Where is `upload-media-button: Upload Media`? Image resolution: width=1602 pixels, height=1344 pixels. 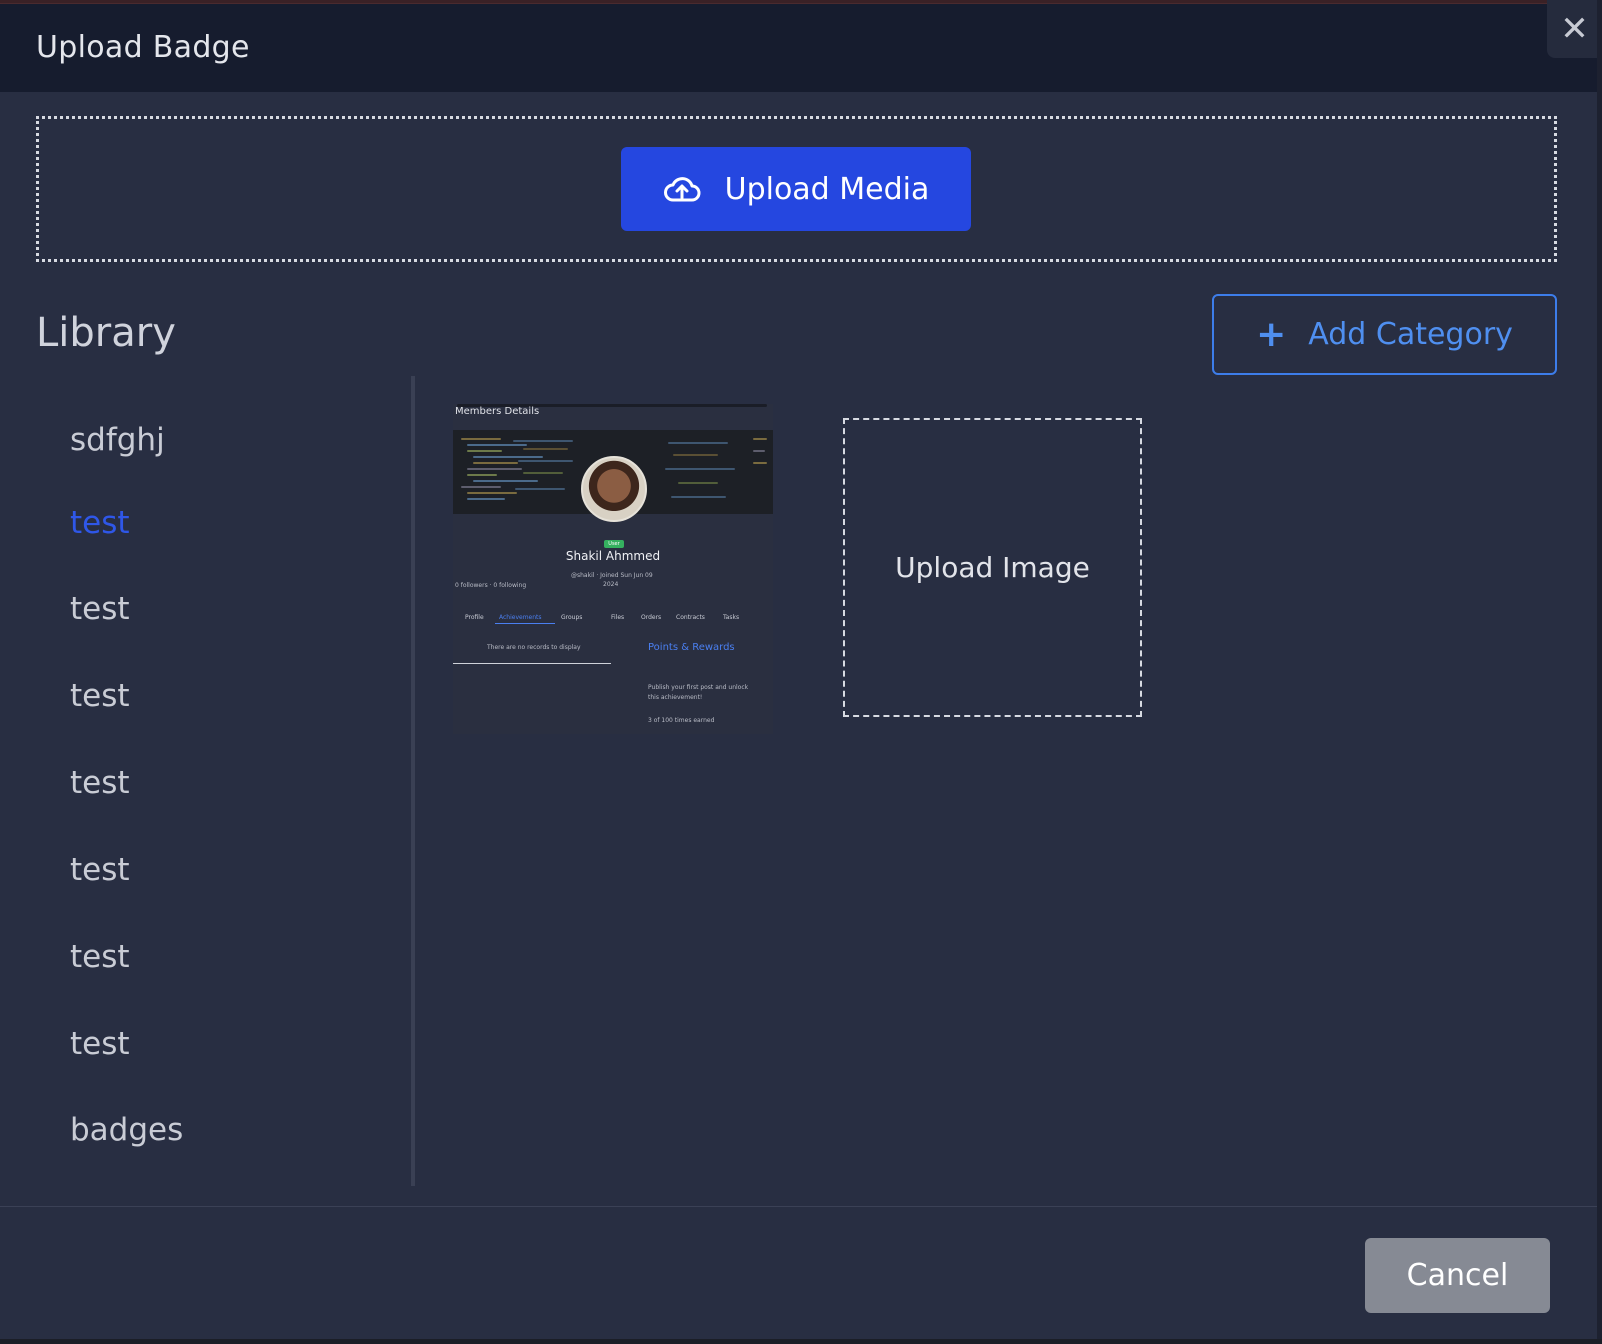
upload-media-button: Upload Media is located at coordinates (796, 189).